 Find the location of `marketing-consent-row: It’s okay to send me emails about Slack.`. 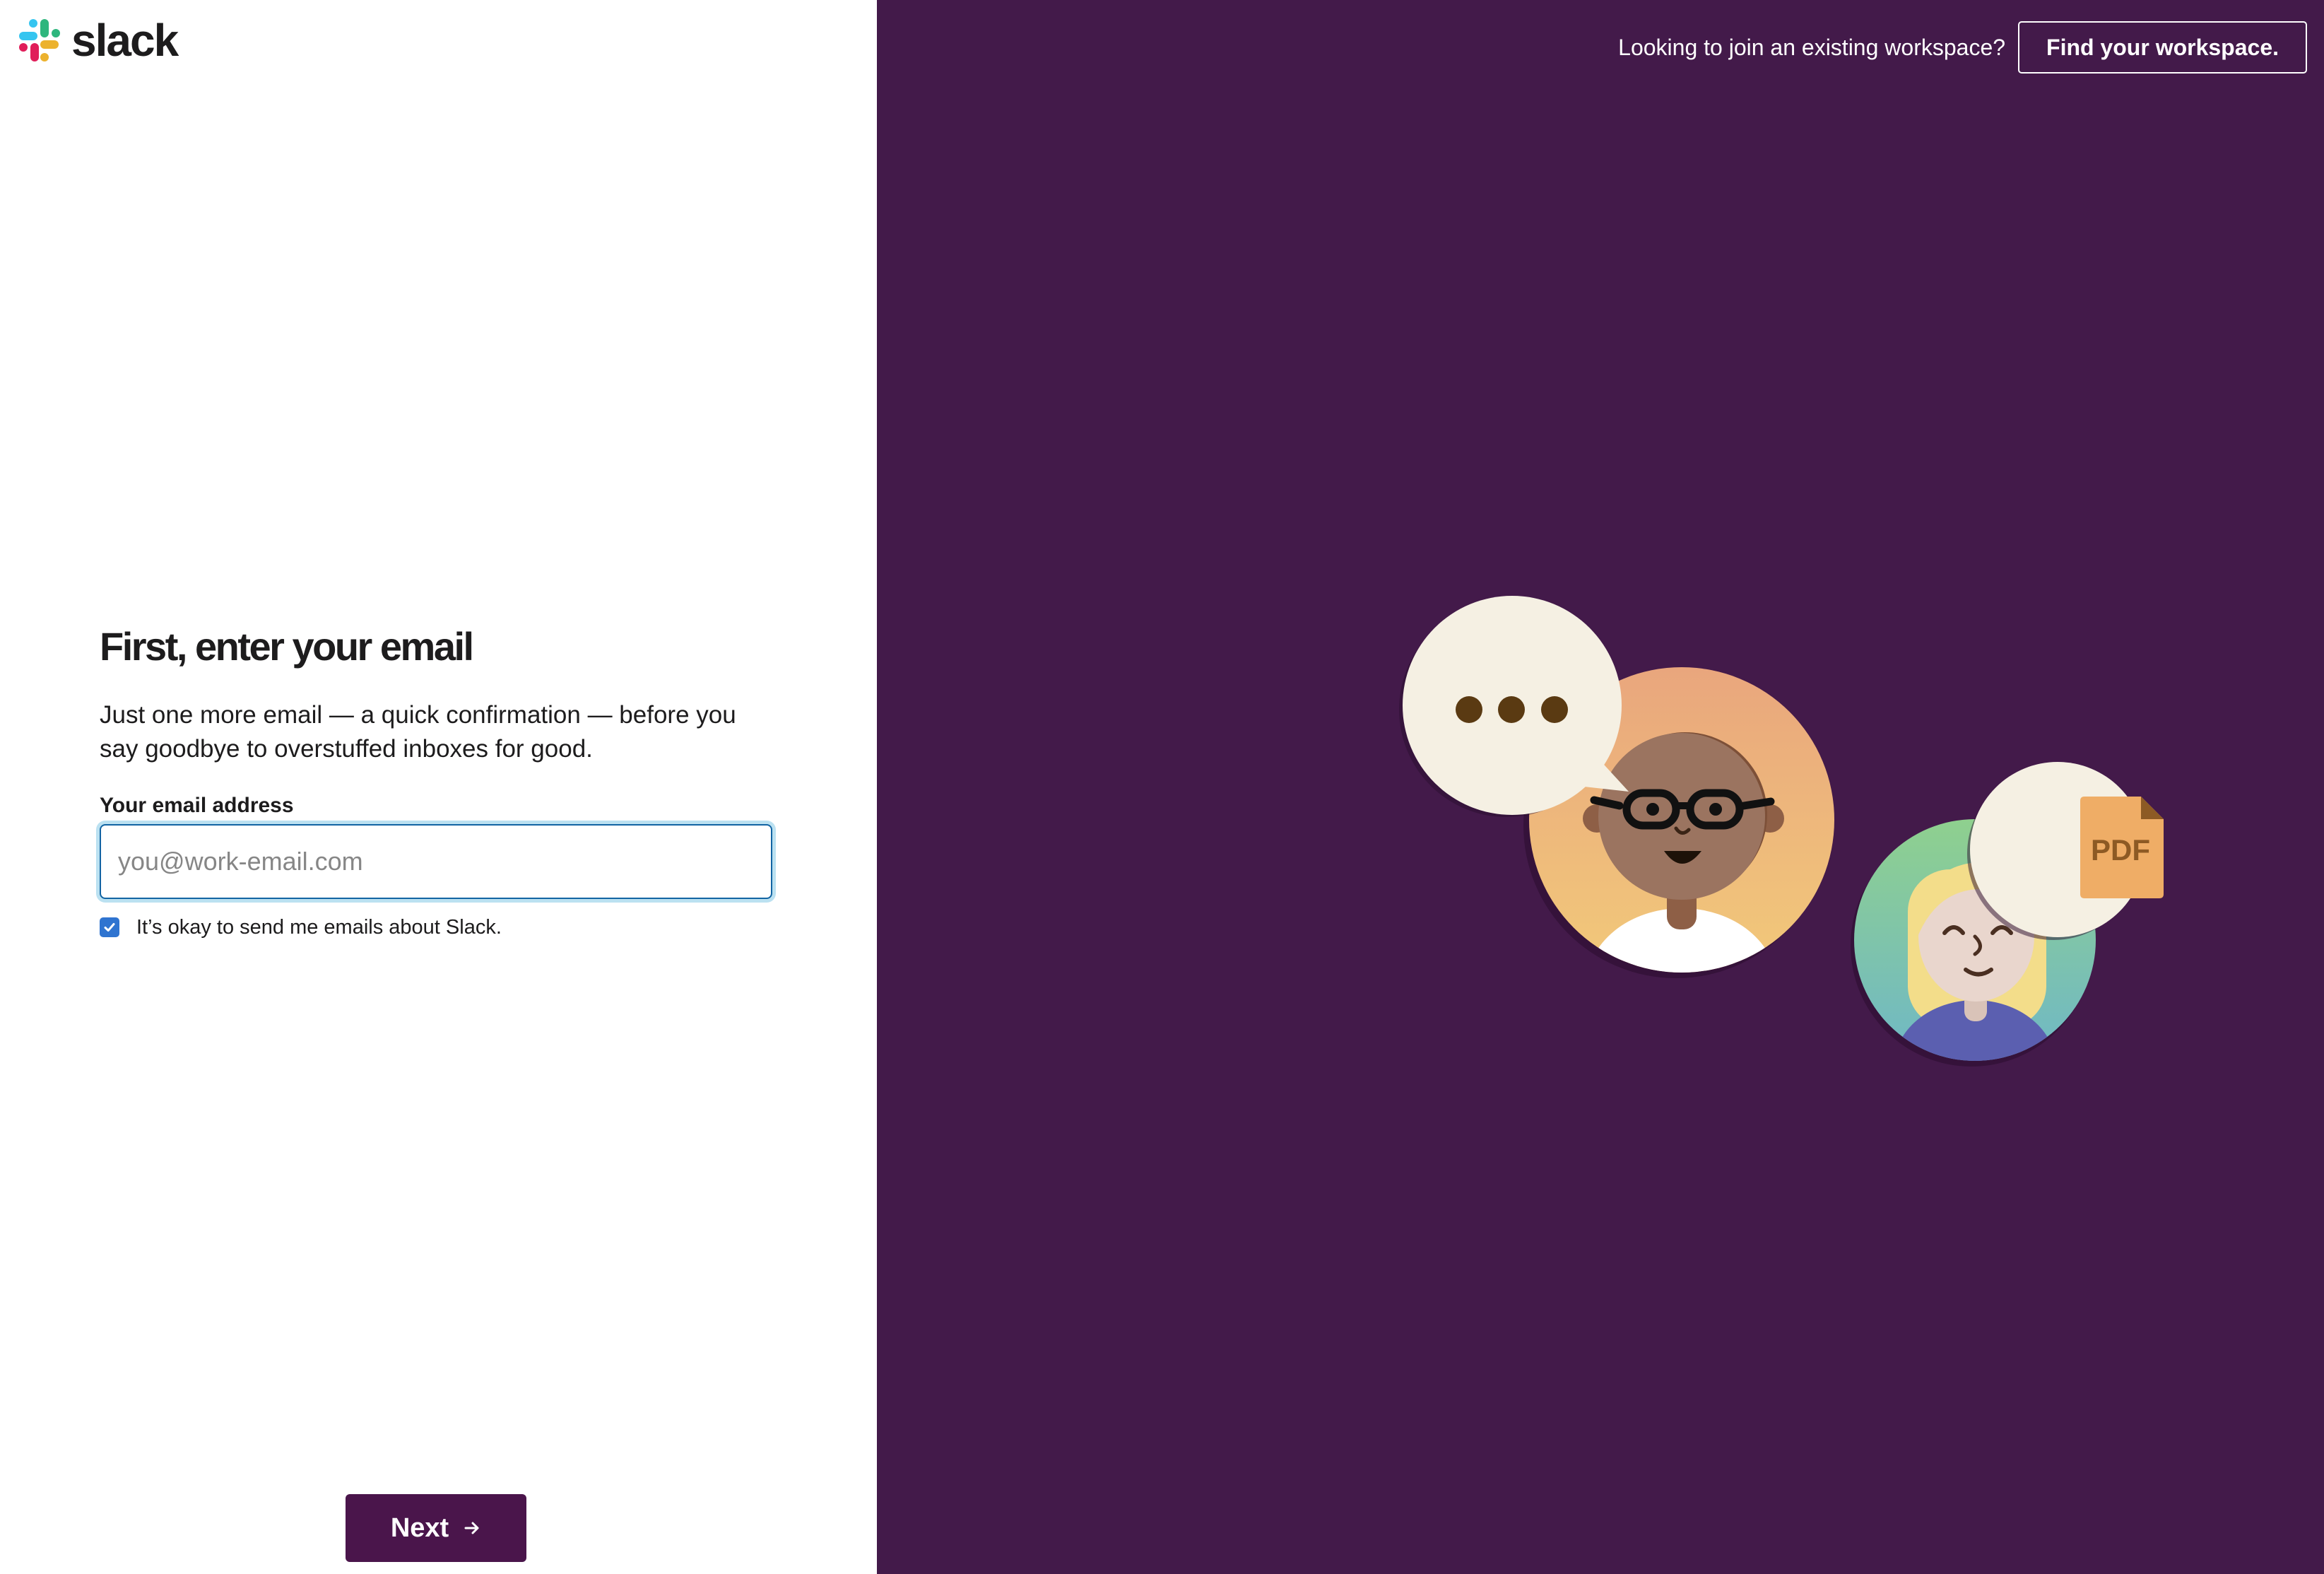

marketing-consent-row: It’s okay to send me emails about Slack. is located at coordinates (436, 928).